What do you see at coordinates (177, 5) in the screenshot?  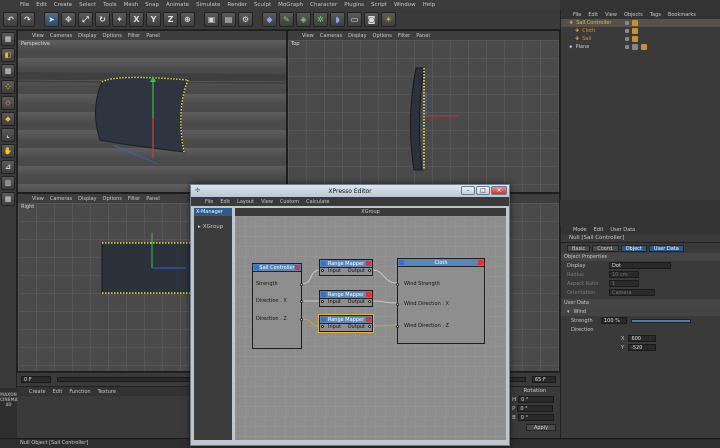 I see `menu-animate: Animate` at bounding box center [177, 5].